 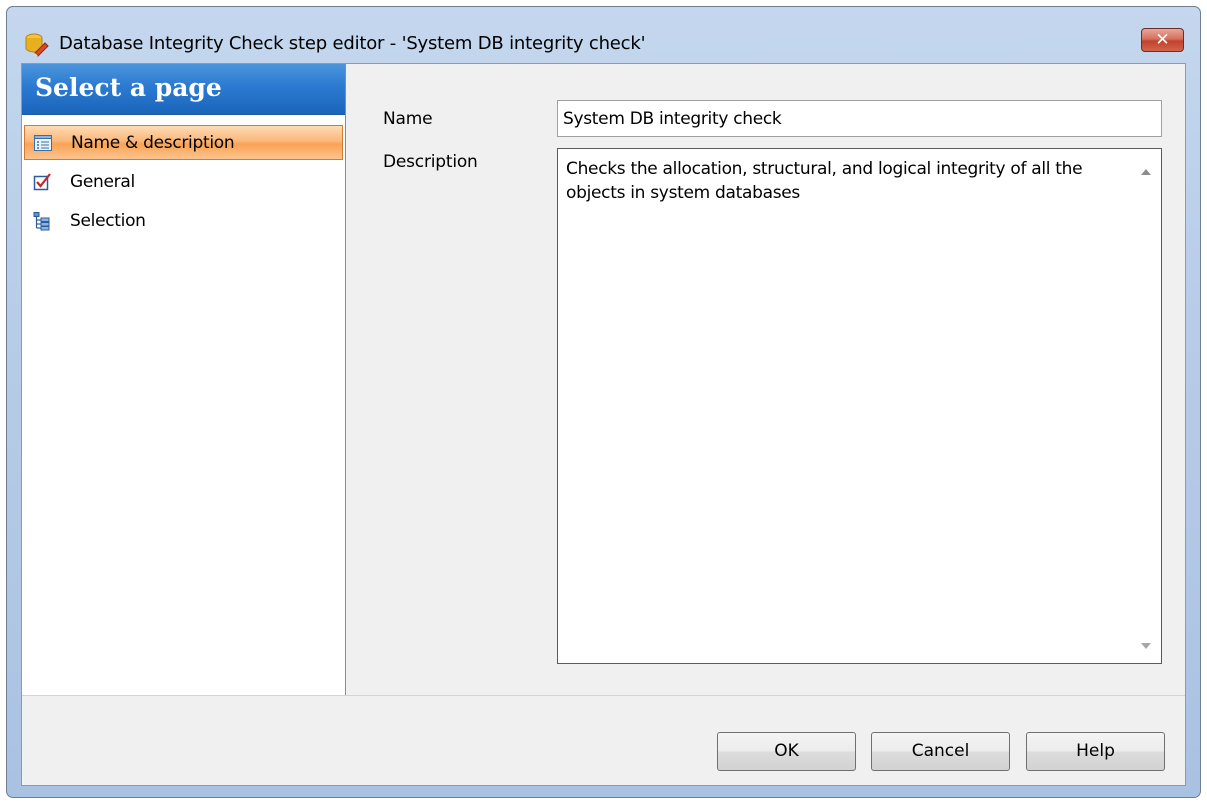 What do you see at coordinates (940, 751) in the screenshot?
I see `cancel-button: Cancel` at bounding box center [940, 751].